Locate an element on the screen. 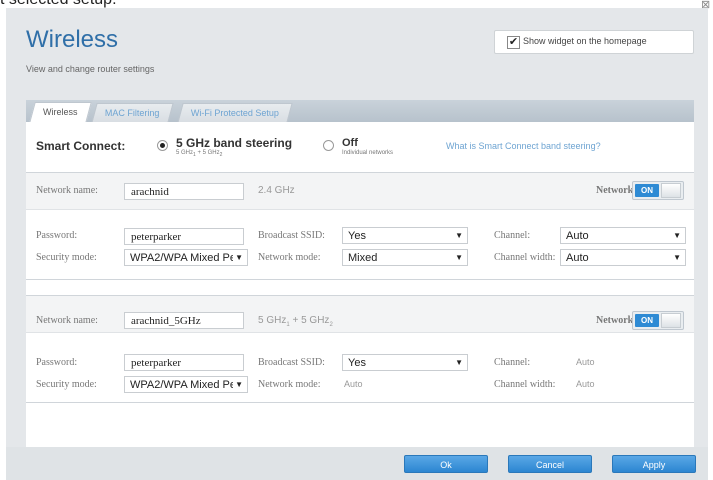  show-widget-option: ✔ Show widget on the homepage is located at coordinates (594, 42).